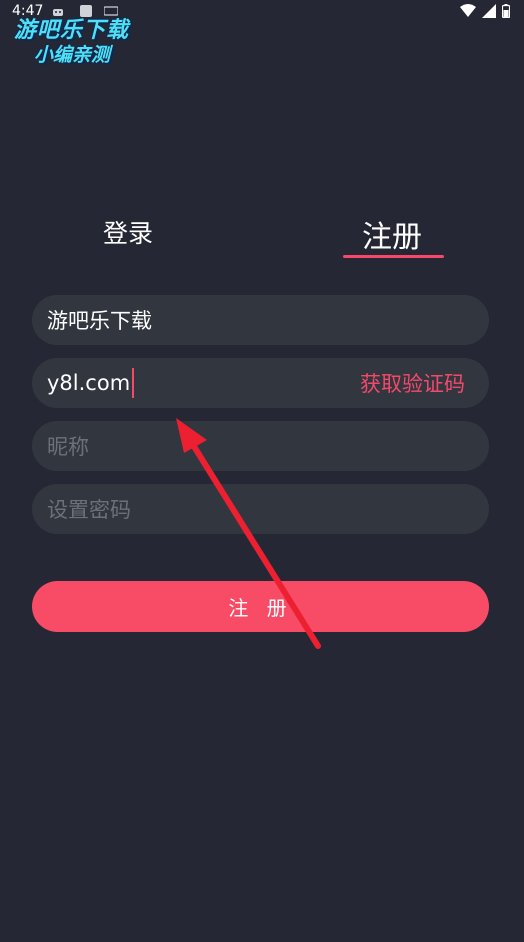  Describe the element at coordinates (489, 11) in the screenshot. I see `signal-icon` at that location.